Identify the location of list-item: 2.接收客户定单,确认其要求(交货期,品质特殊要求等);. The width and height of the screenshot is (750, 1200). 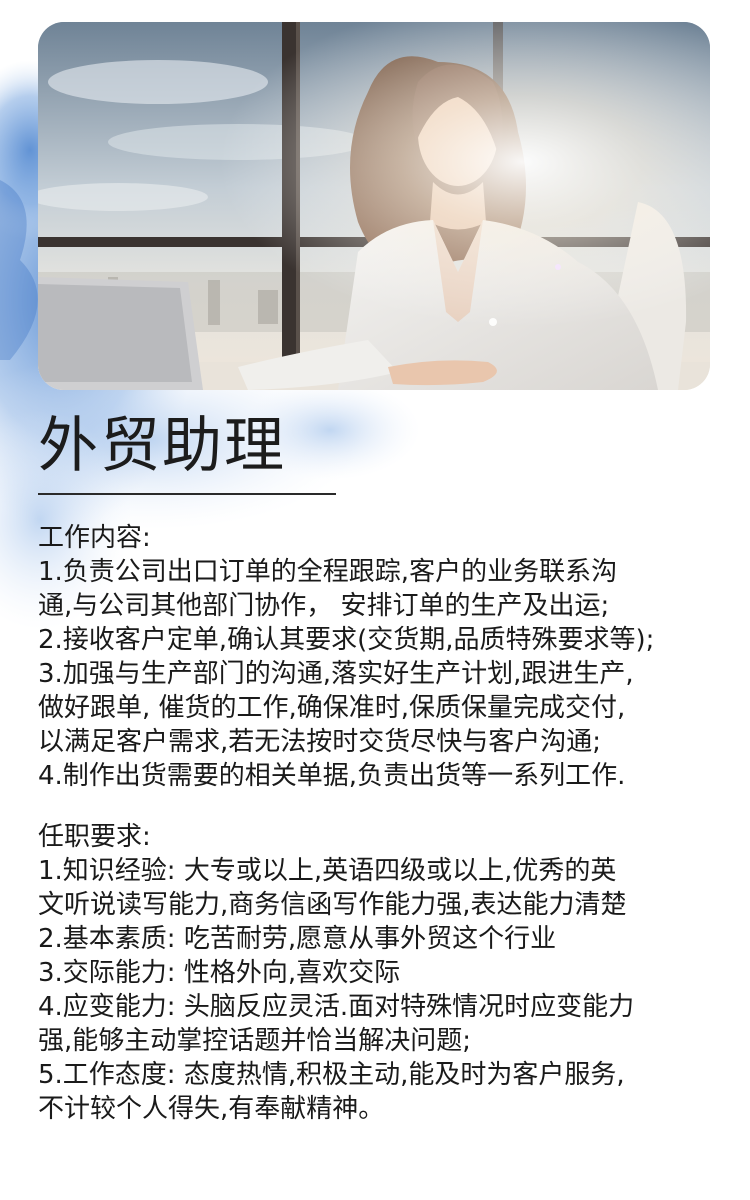
(346, 640).